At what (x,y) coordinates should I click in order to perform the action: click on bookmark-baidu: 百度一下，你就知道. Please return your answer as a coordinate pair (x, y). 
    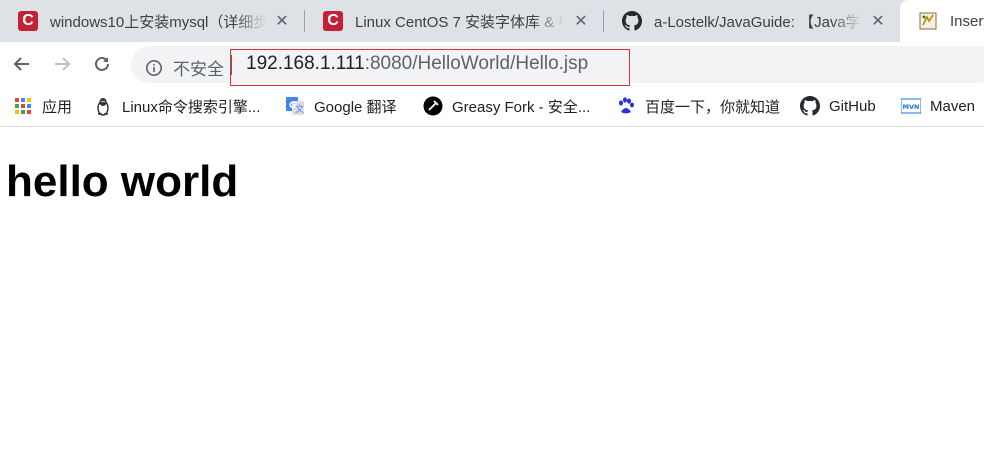
    Looking at the image, I should click on (698, 106).